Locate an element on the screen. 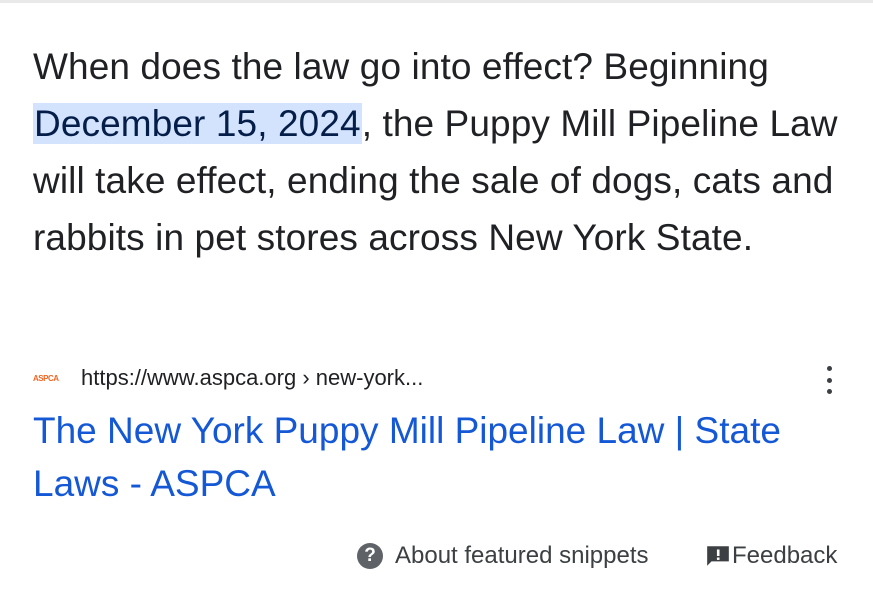 This screenshot has height=594, width=873. feedback-button: Feedback is located at coordinates (771, 556).